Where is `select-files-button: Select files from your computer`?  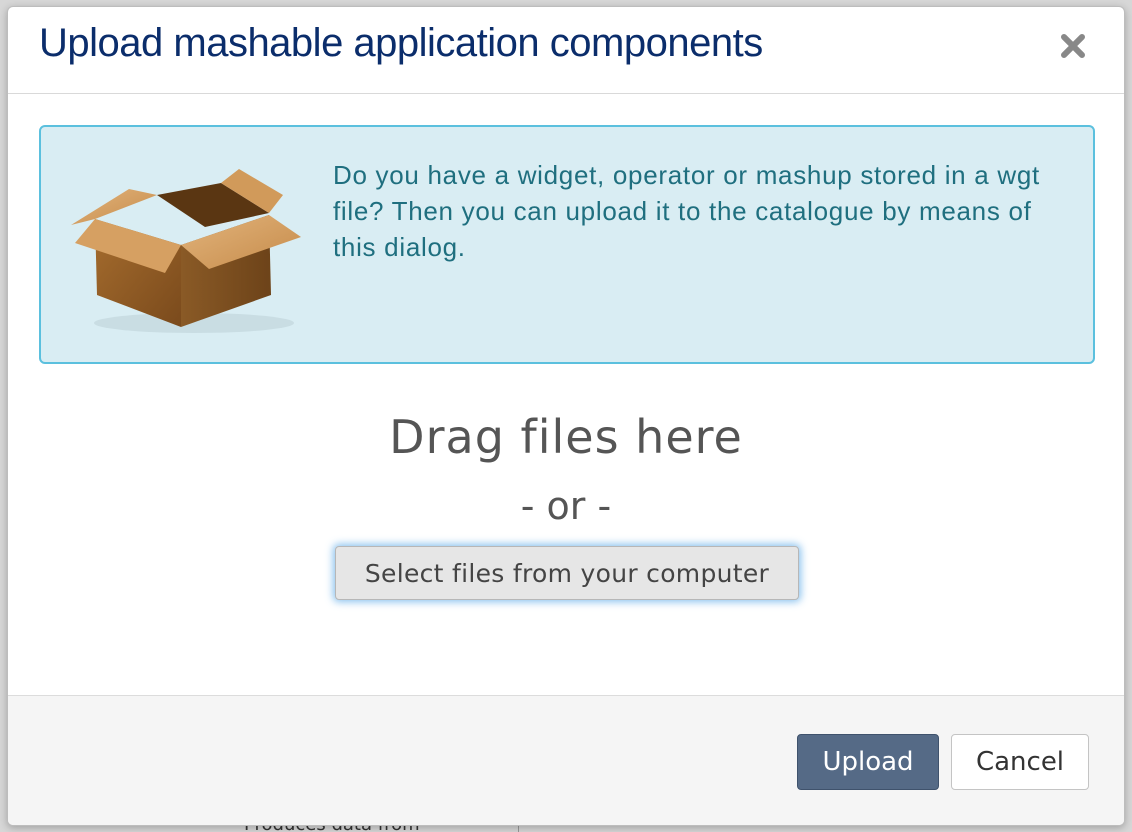 select-files-button: Select files from your computer is located at coordinates (567, 573).